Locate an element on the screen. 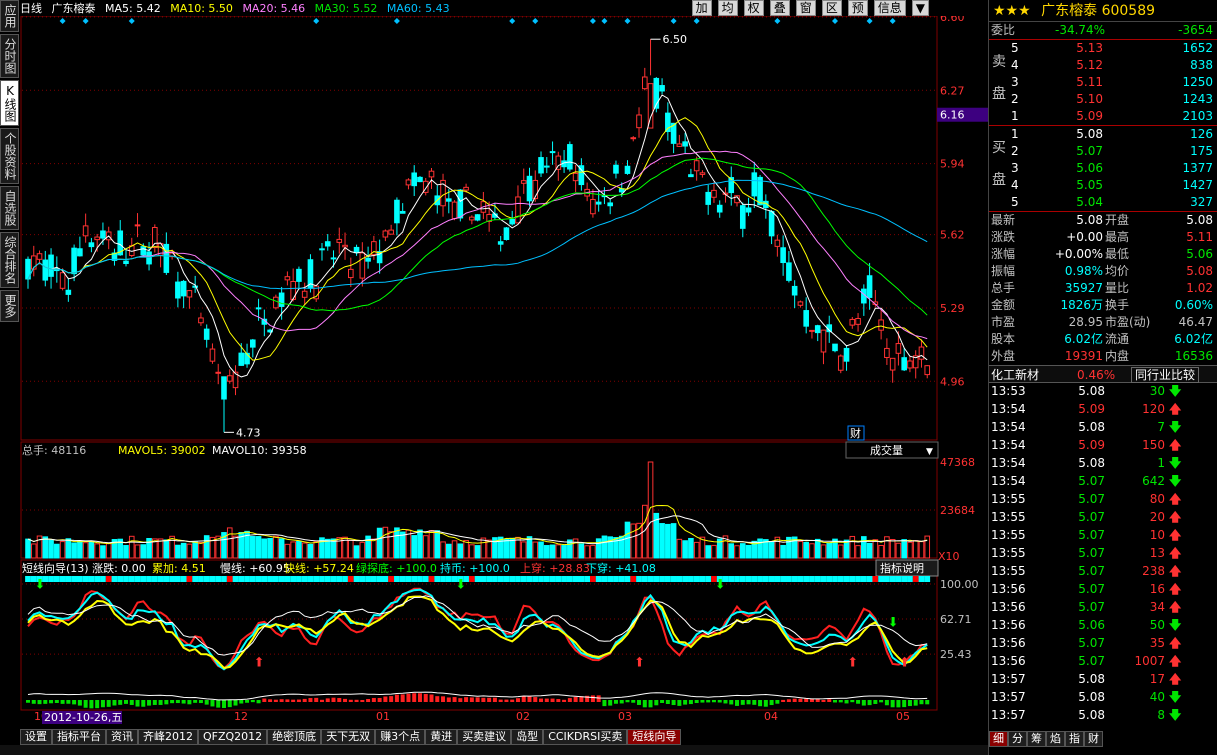 The image size is (1217, 755). toolbar-button-0: 加 is located at coordinates (701, 8).